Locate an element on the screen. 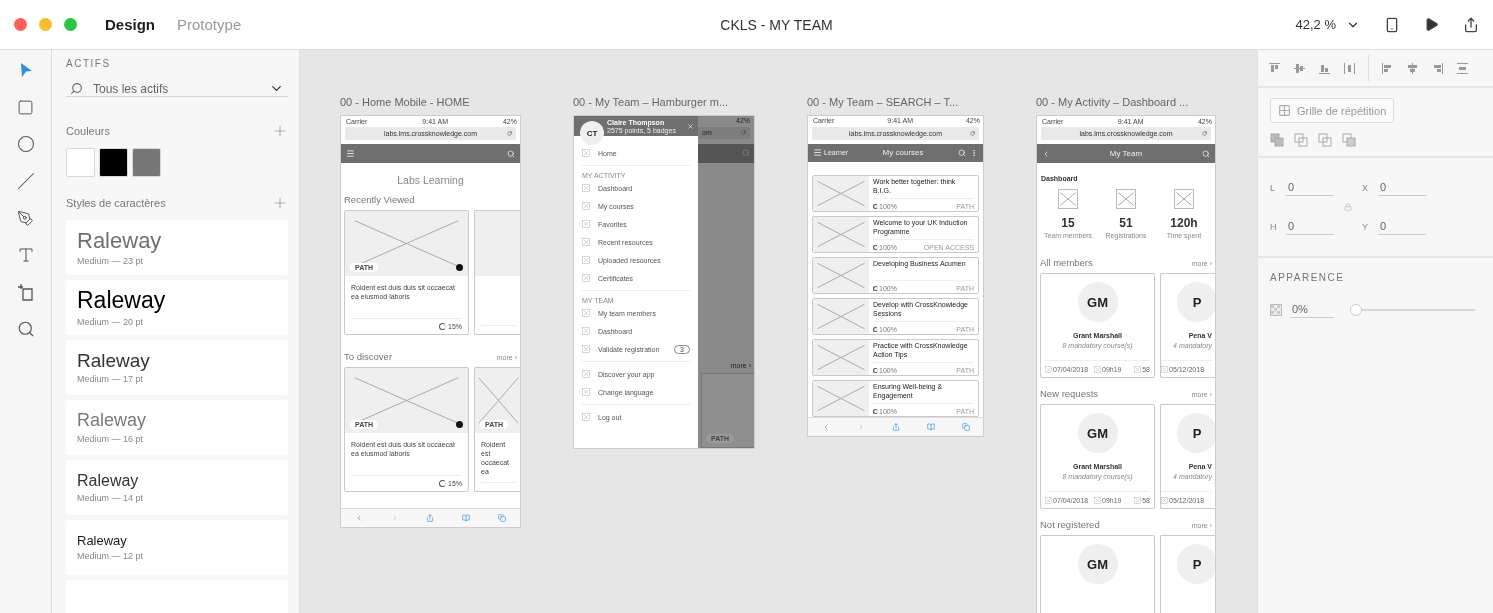  style-spec: Medium — 17 pt is located at coordinates (111, 379).